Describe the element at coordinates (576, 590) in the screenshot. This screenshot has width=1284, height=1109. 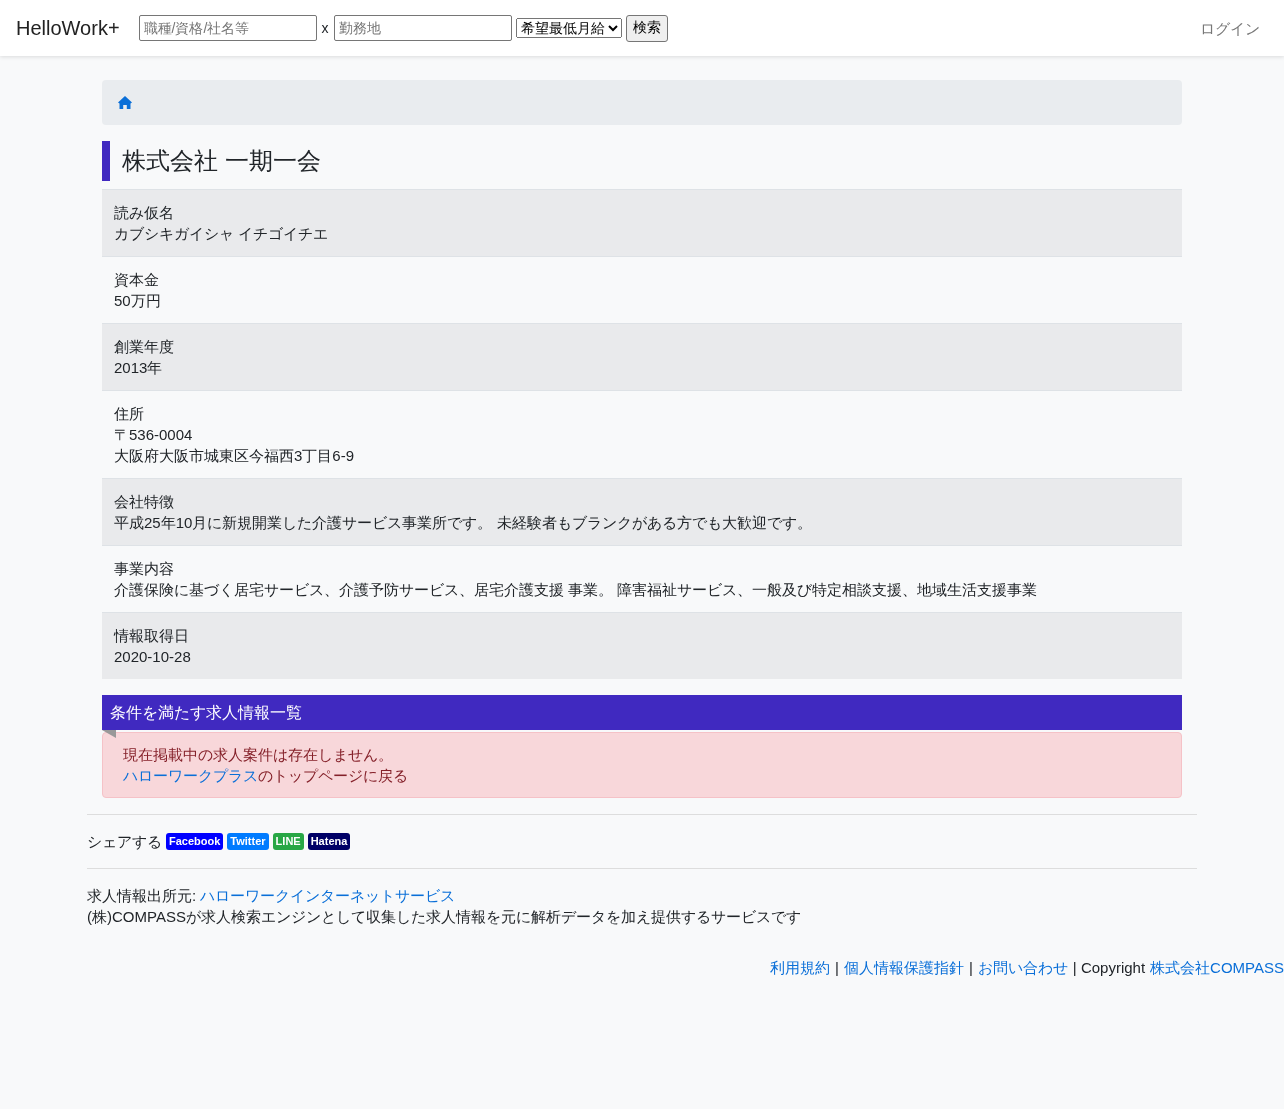
I see `detail-value: 介護保険に基づく居宅サービス、介護予防サービス、居宅介護支援 事業。 障害福祉サービス、一般及び特定相談支援、地域生活支援事業` at that location.